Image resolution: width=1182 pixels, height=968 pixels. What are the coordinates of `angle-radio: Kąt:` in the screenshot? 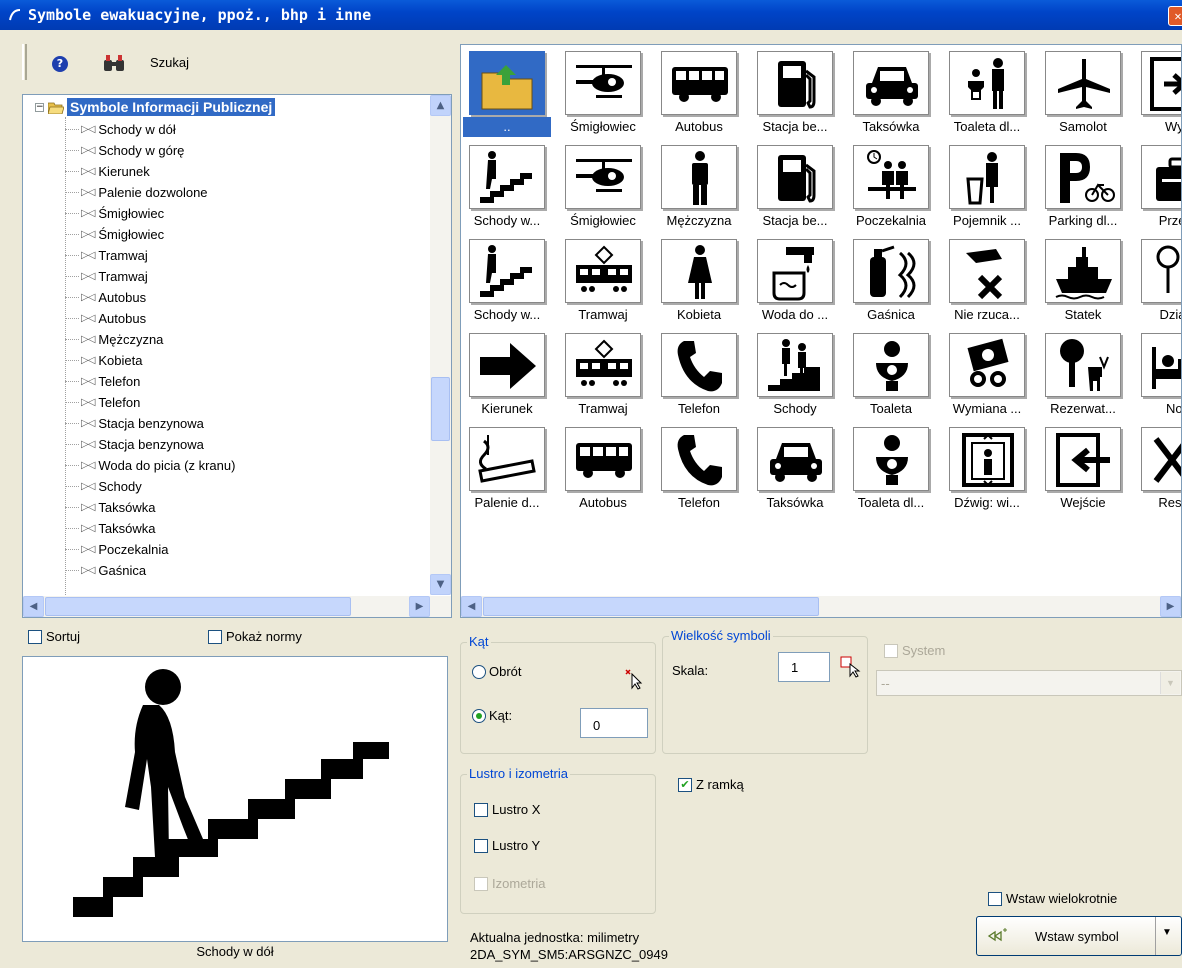 It's located at (492, 715).